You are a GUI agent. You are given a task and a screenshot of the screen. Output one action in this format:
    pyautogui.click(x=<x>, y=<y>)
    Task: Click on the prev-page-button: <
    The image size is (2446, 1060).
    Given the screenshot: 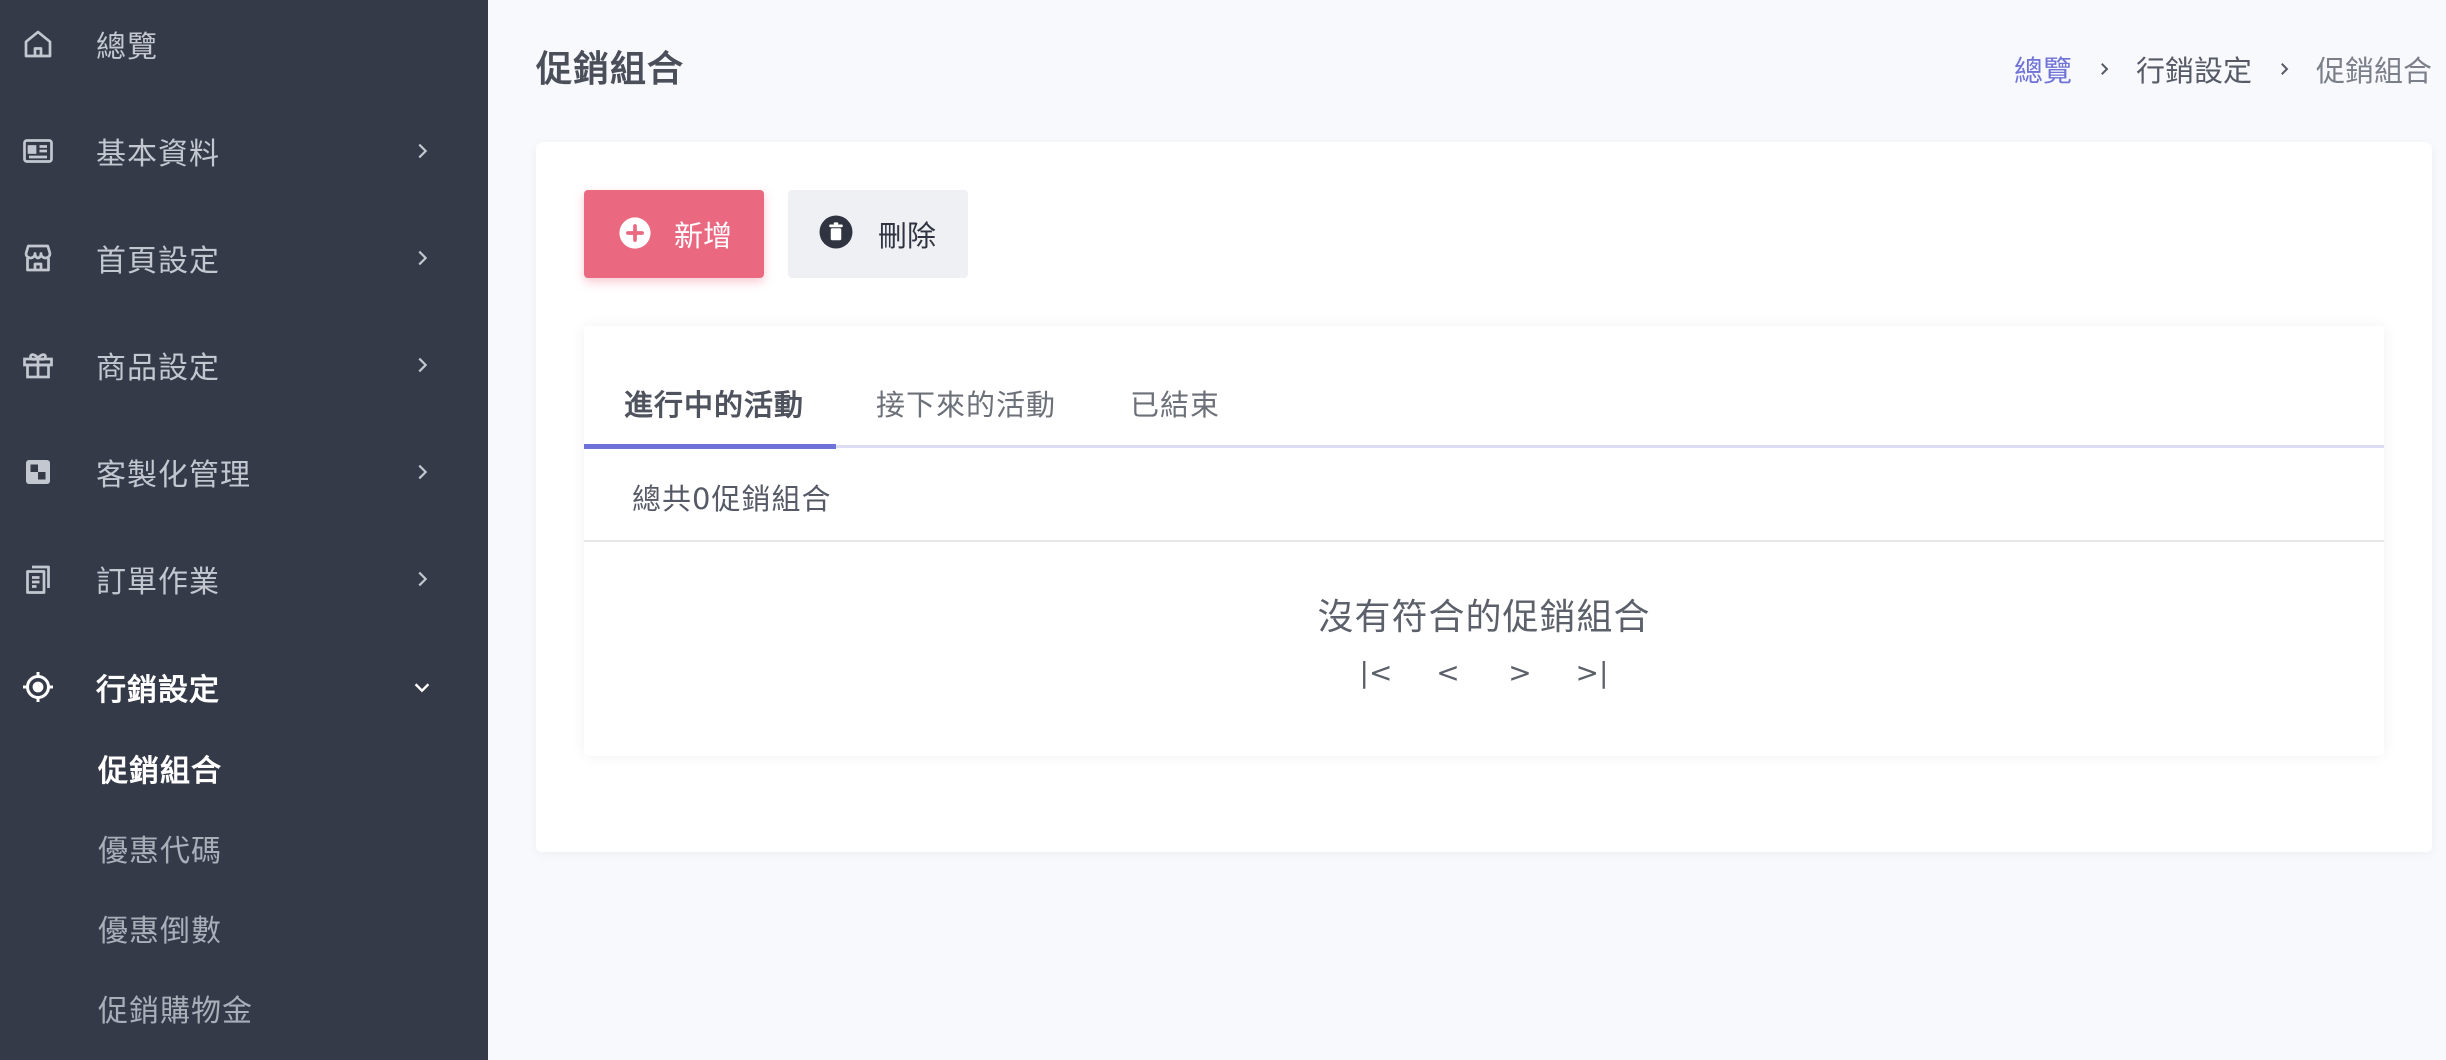 What is the action you would take?
    pyautogui.click(x=1448, y=672)
    